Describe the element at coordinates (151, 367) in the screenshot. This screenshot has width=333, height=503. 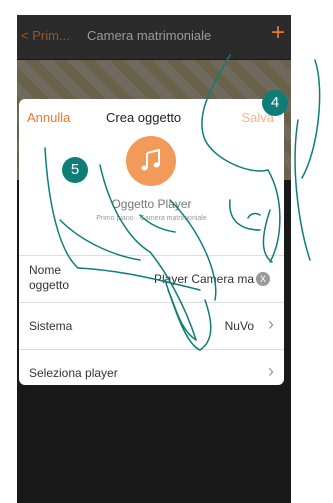
I see `select-player-row: Seleziona player ›` at that location.